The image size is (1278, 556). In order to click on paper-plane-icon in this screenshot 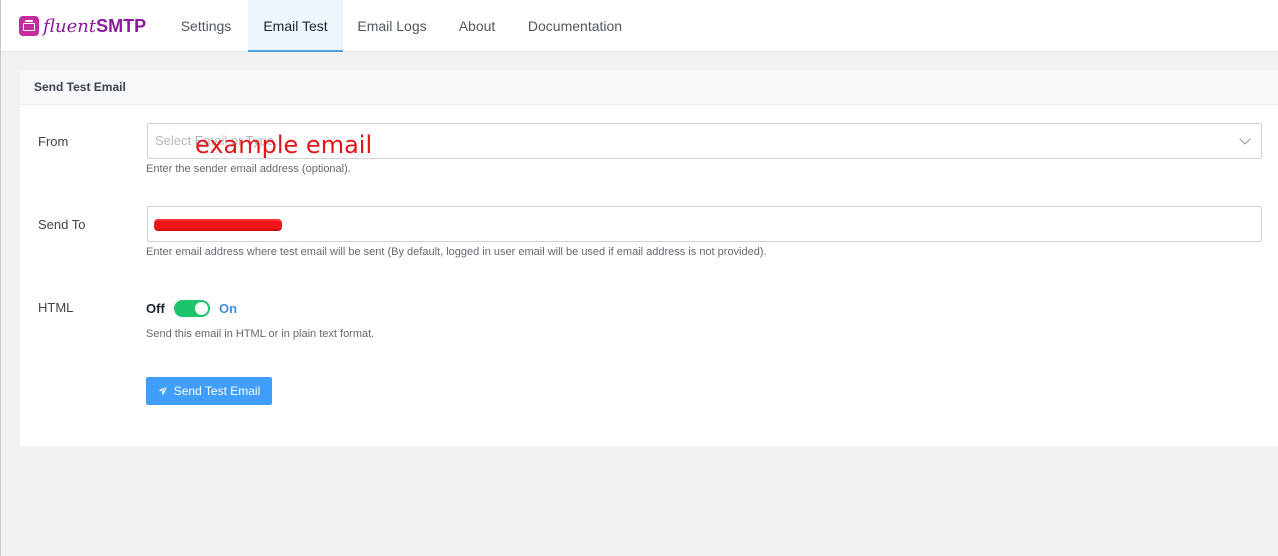, I will do `click(163, 391)`.